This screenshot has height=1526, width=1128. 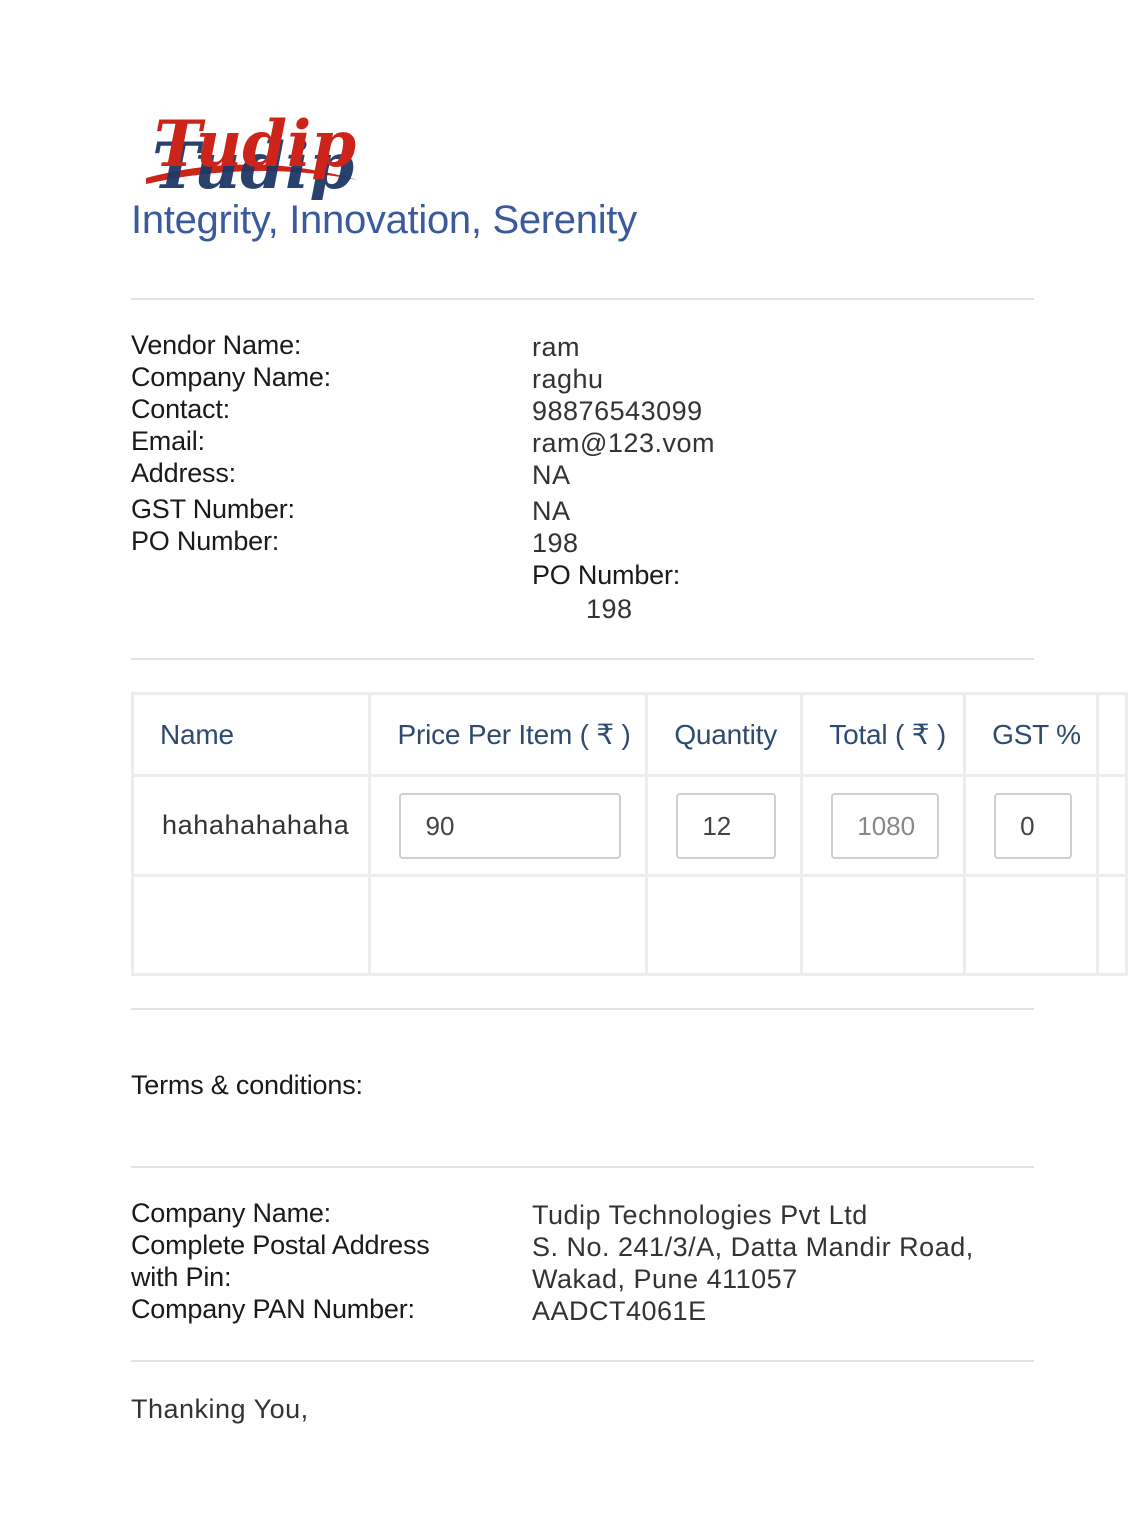 What do you see at coordinates (724, 734) in the screenshot?
I see `column-header-quantity: Quantity` at bounding box center [724, 734].